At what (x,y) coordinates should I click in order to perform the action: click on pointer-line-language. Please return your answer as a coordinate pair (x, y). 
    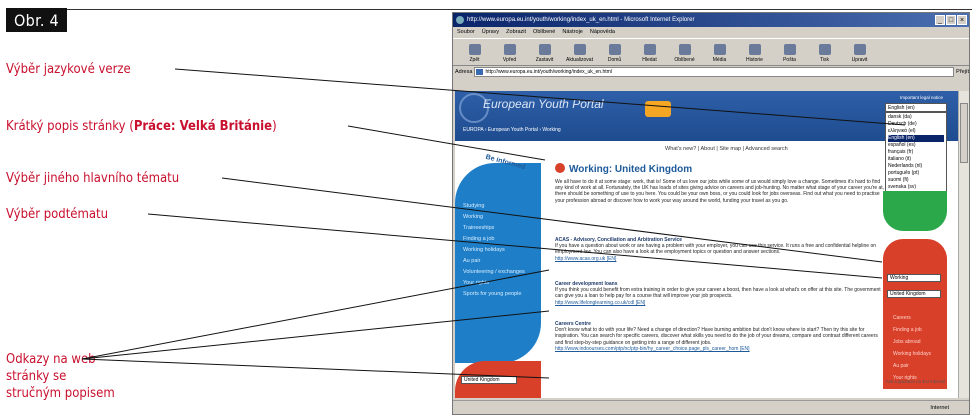
    Looking at the image, I should click on (540, 97).